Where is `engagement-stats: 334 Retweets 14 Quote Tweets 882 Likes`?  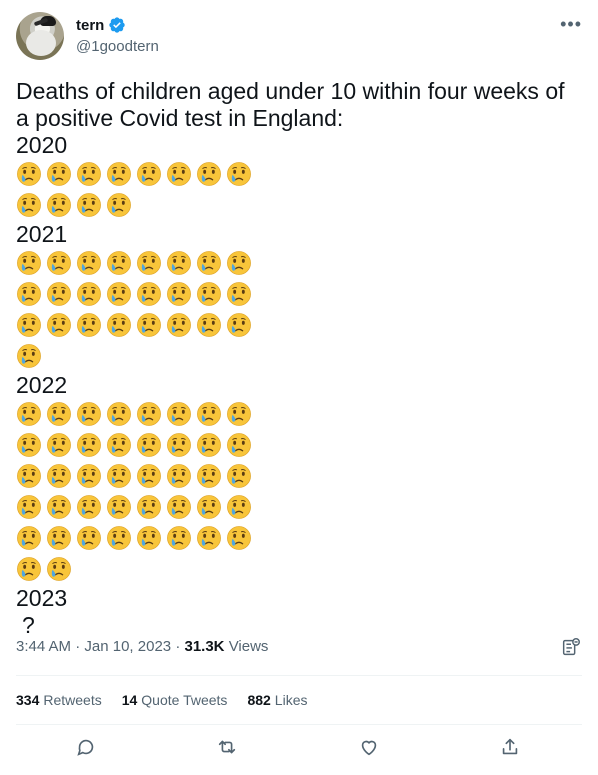
engagement-stats: 334 Retweets 14 Quote Tweets 882 Likes is located at coordinates (161, 700).